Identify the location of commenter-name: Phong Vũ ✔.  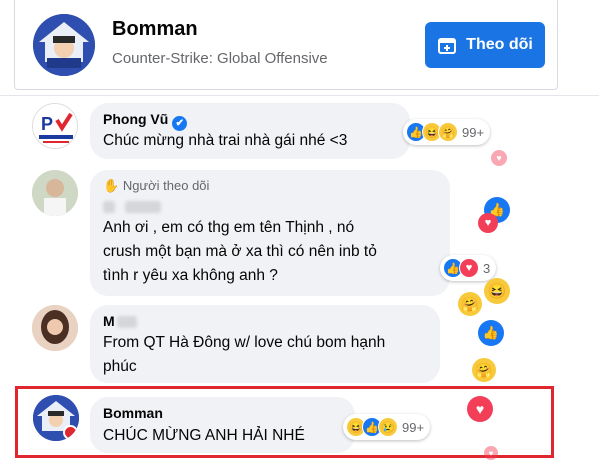
(145, 121).